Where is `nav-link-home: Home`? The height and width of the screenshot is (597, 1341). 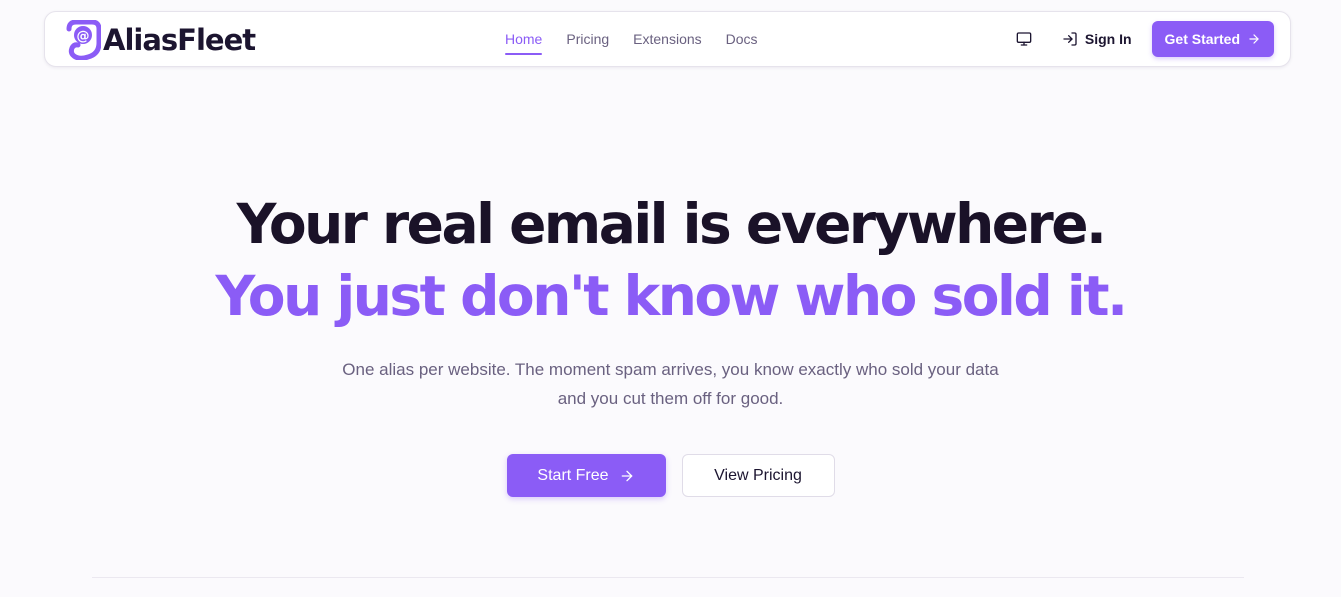
nav-link-home: Home is located at coordinates (524, 42).